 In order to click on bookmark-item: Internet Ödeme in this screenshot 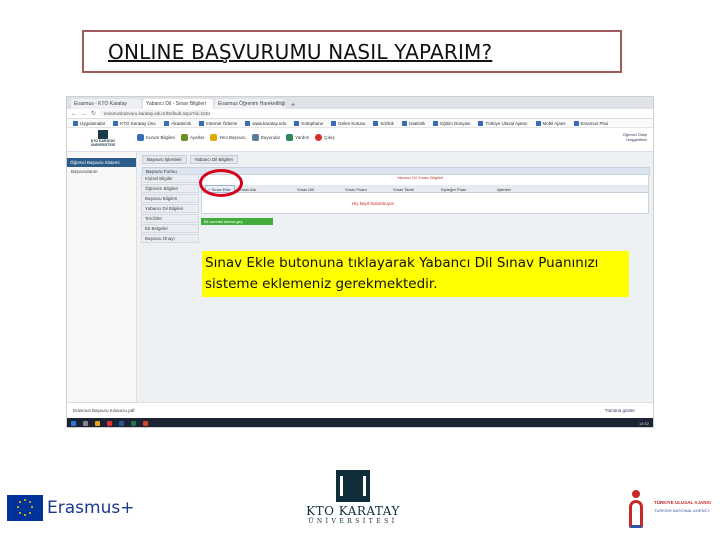, I will do `click(218, 123)`.